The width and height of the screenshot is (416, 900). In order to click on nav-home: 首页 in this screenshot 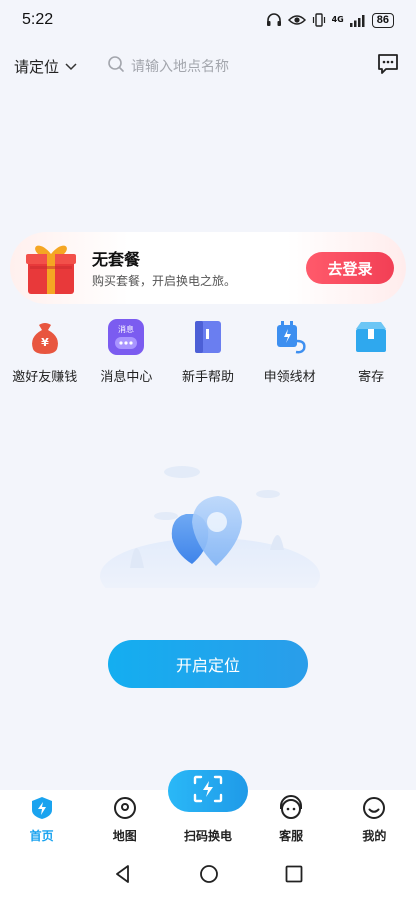, I will do `click(42, 819)`.